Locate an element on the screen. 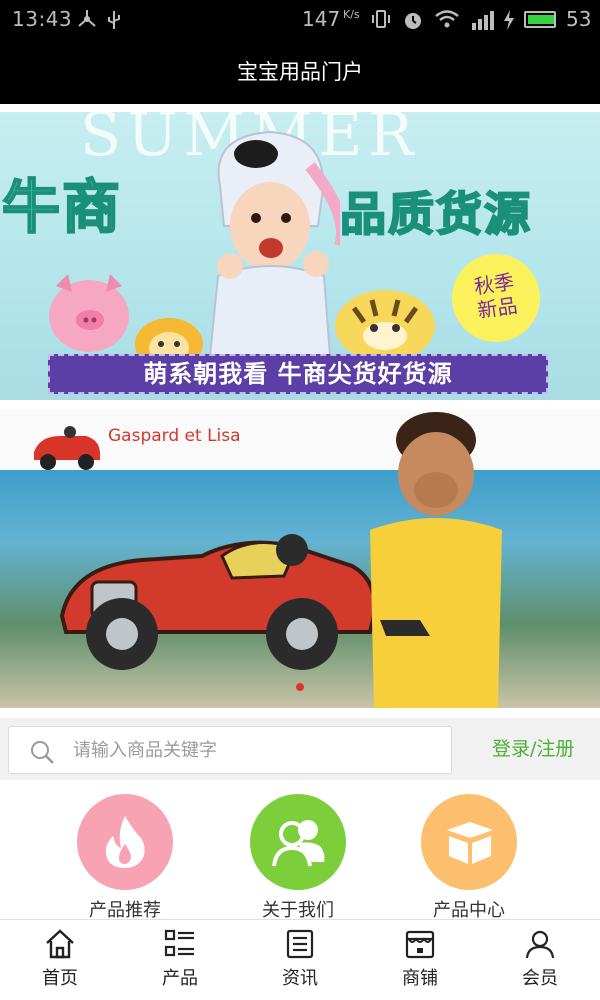 The width and height of the screenshot is (600, 1000). nav-news: 资讯 is located at coordinates (300, 959).